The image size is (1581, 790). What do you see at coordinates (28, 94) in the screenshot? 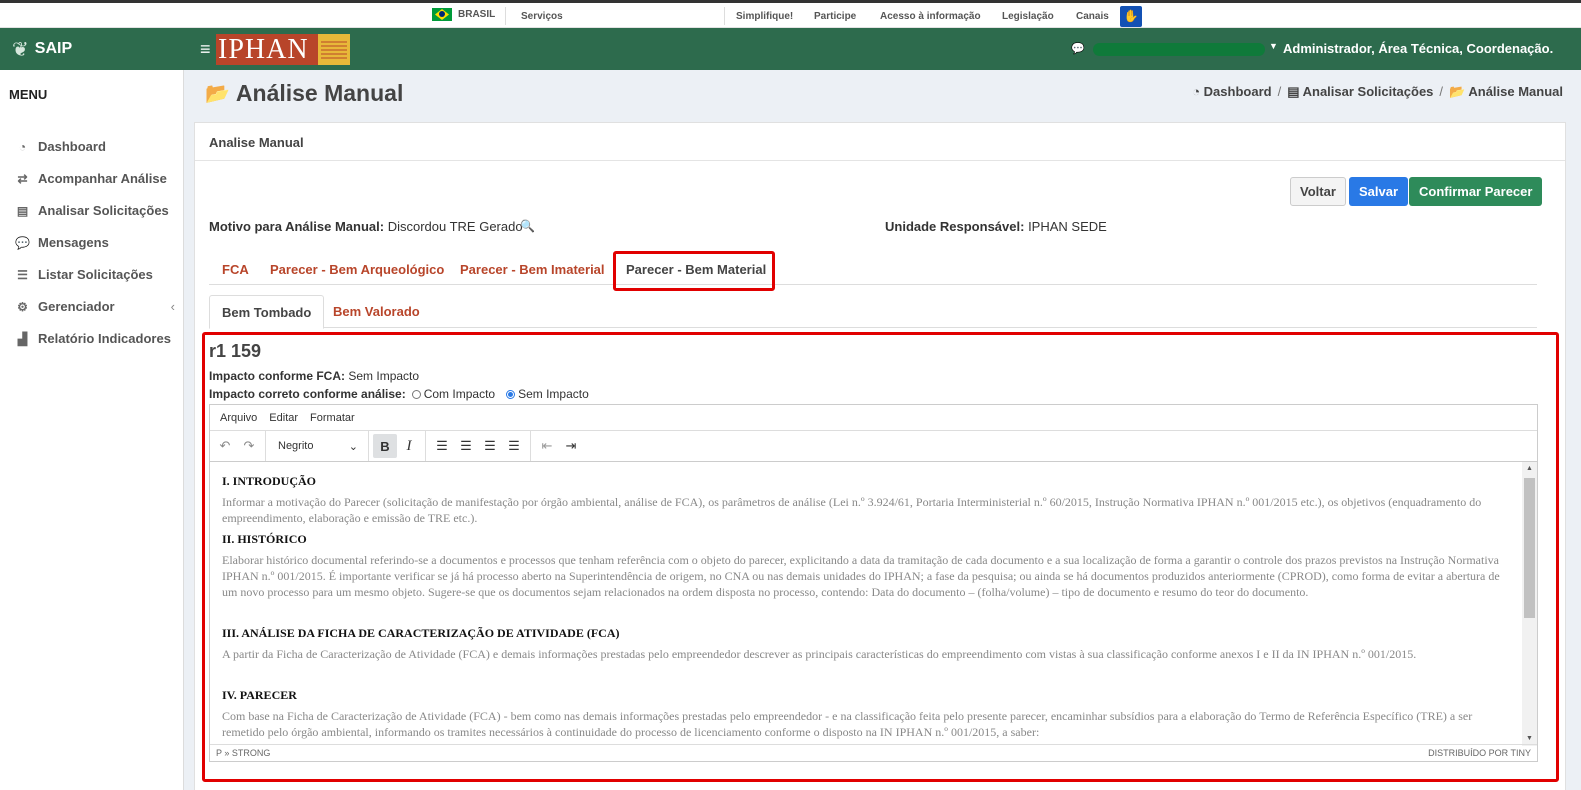
I see `sidebar-title: MENU` at bounding box center [28, 94].